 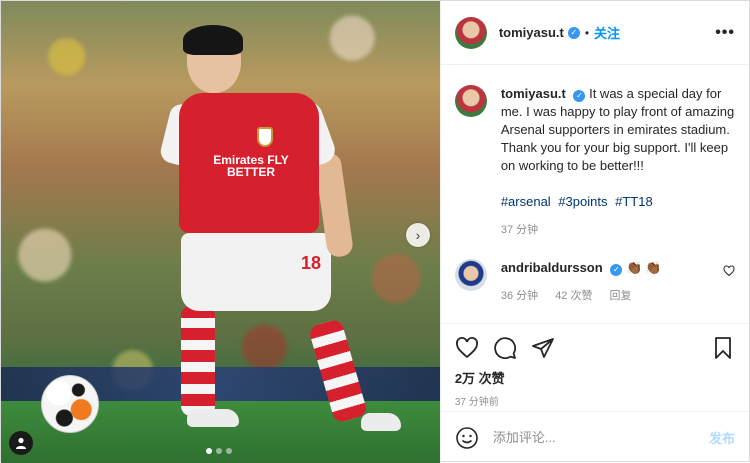 I want to click on next-photo-button: ›, so click(x=418, y=235).